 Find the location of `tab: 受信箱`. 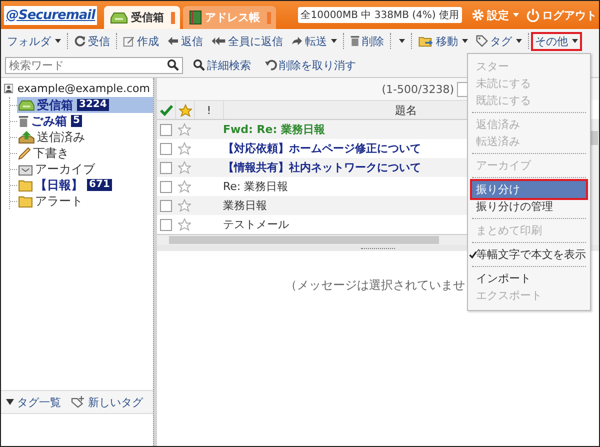

tab: 受信箱 is located at coordinates (142, 17).